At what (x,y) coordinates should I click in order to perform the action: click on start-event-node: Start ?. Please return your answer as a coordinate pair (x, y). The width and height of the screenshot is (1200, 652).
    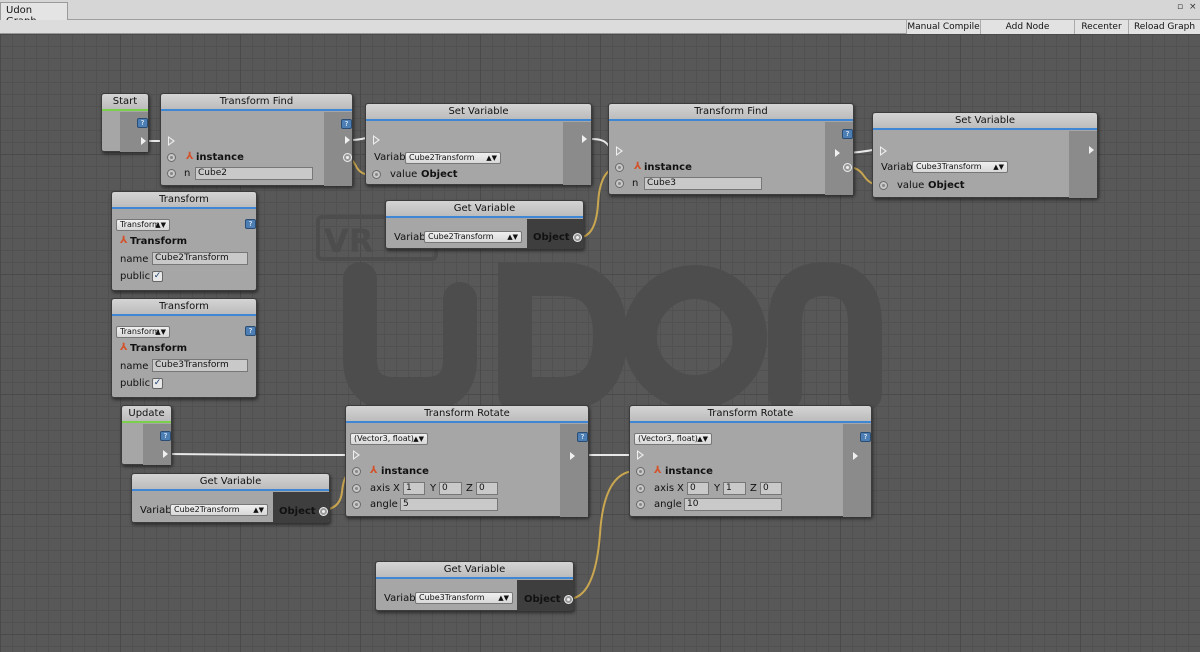
    Looking at the image, I should click on (125, 122).